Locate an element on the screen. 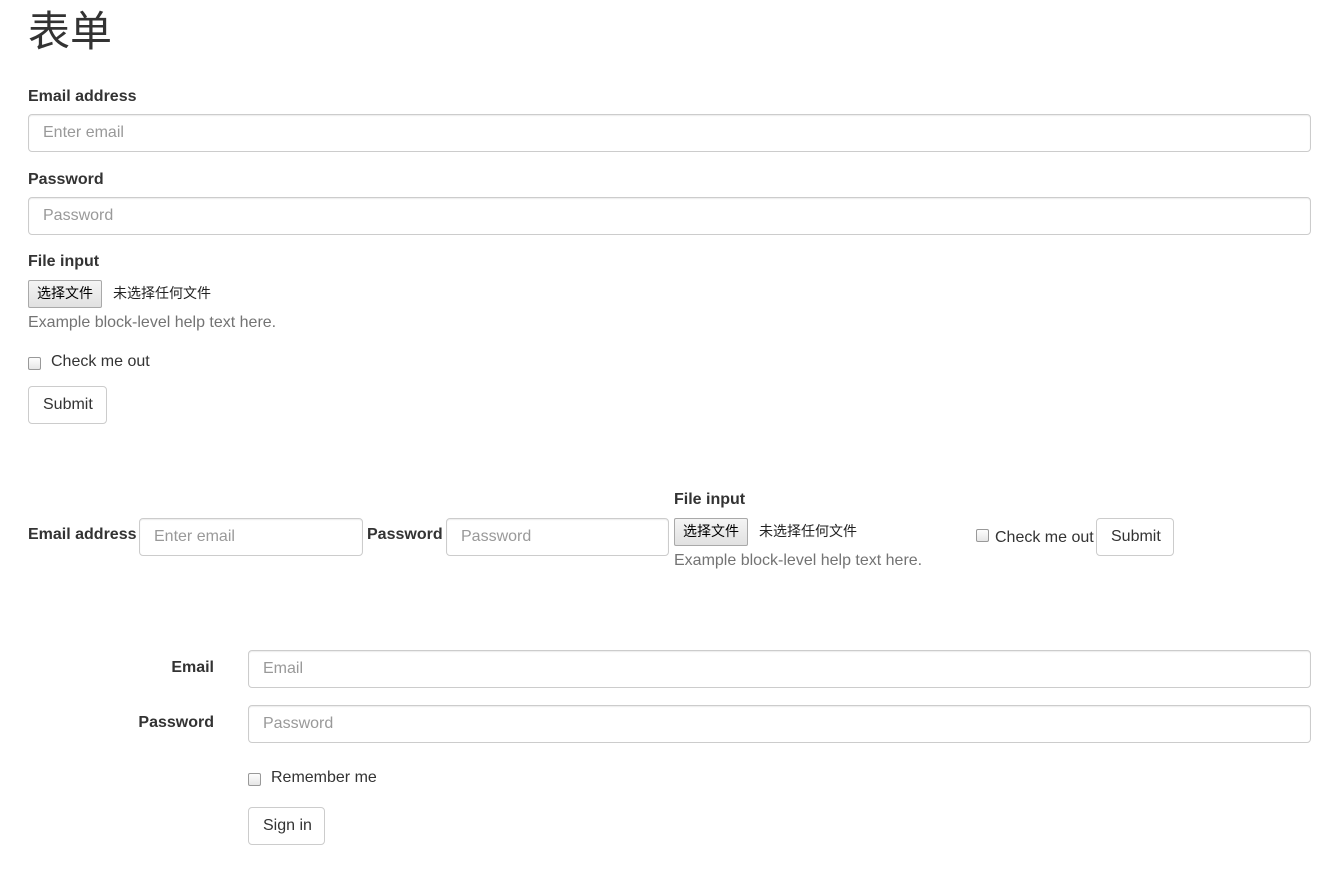 The image size is (1328, 870). inline-choose-file-button: 选择文件 is located at coordinates (711, 532).